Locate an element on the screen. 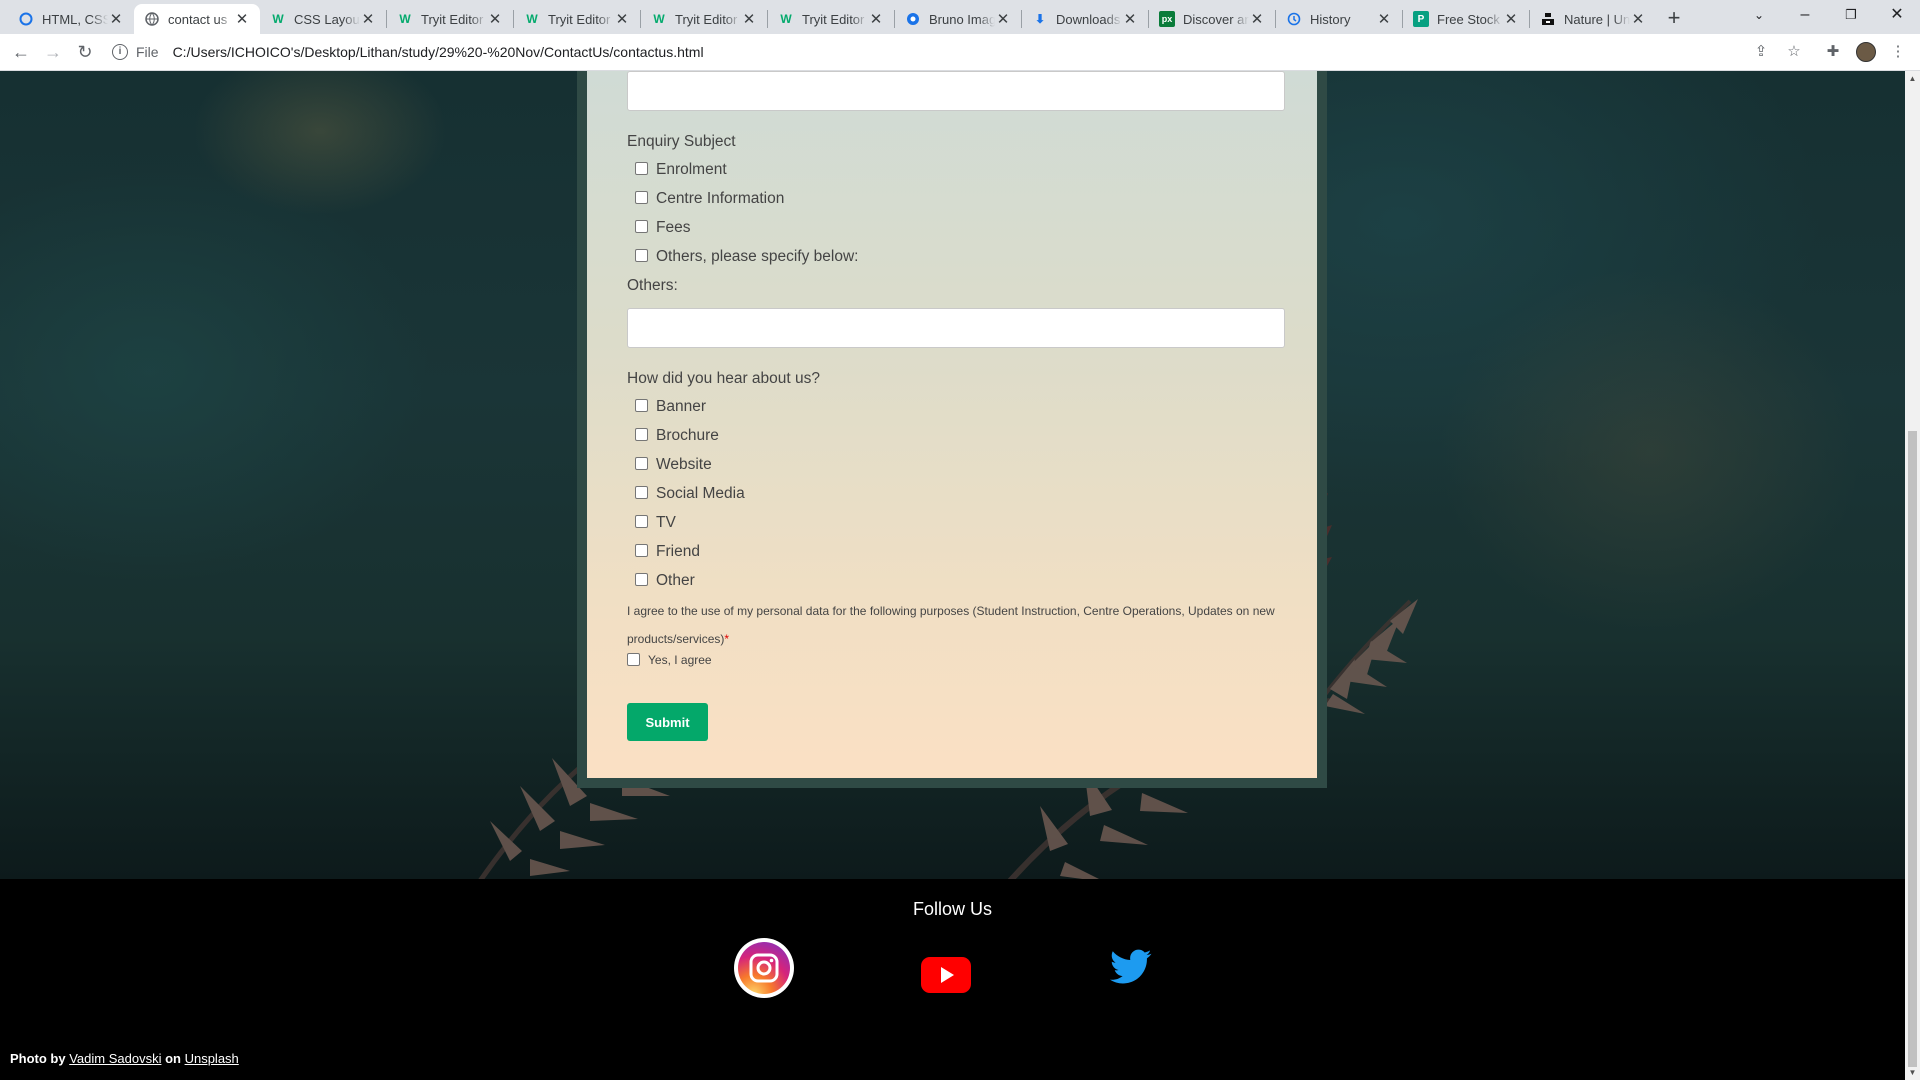 The height and width of the screenshot is (1080, 1920). globe-icon is located at coordinates (152, 19).